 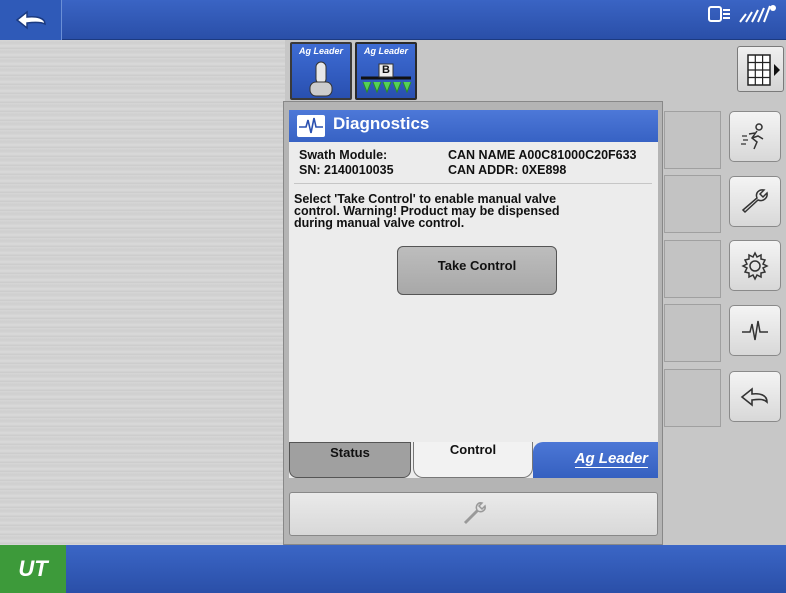 What do you see at coordinates (393, 569) in the screenshot?
I see `footer-bar` at bounding box center [393, 569].